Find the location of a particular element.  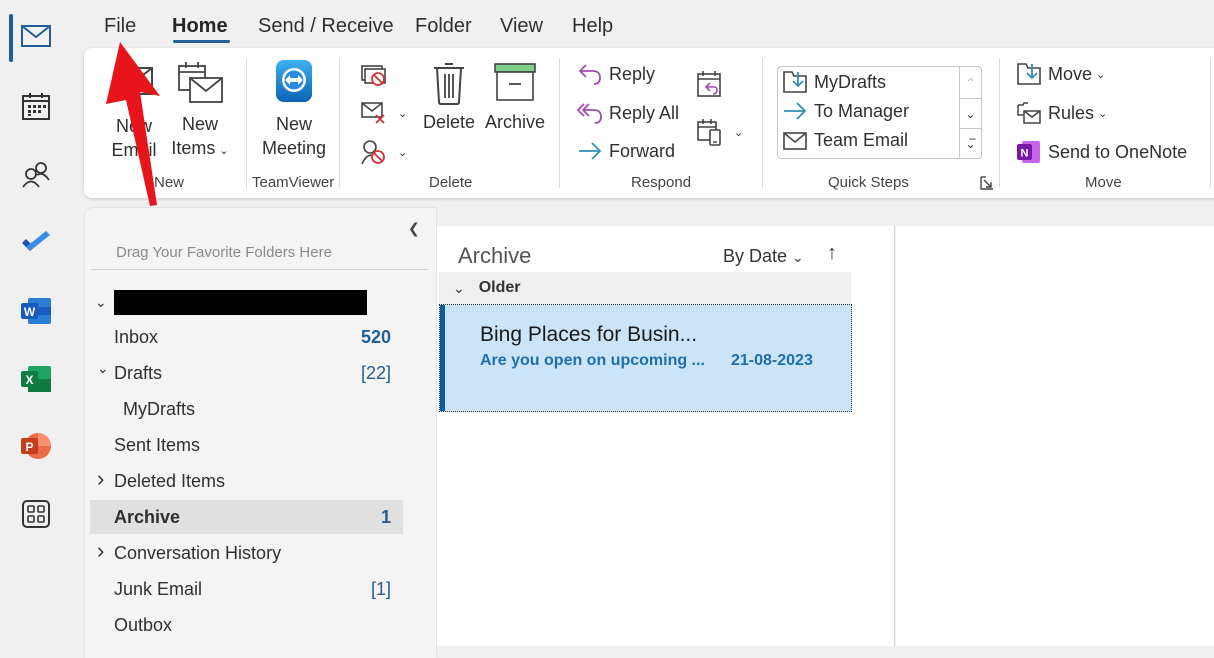

svg-text: W is located at coordinates (30, 312).